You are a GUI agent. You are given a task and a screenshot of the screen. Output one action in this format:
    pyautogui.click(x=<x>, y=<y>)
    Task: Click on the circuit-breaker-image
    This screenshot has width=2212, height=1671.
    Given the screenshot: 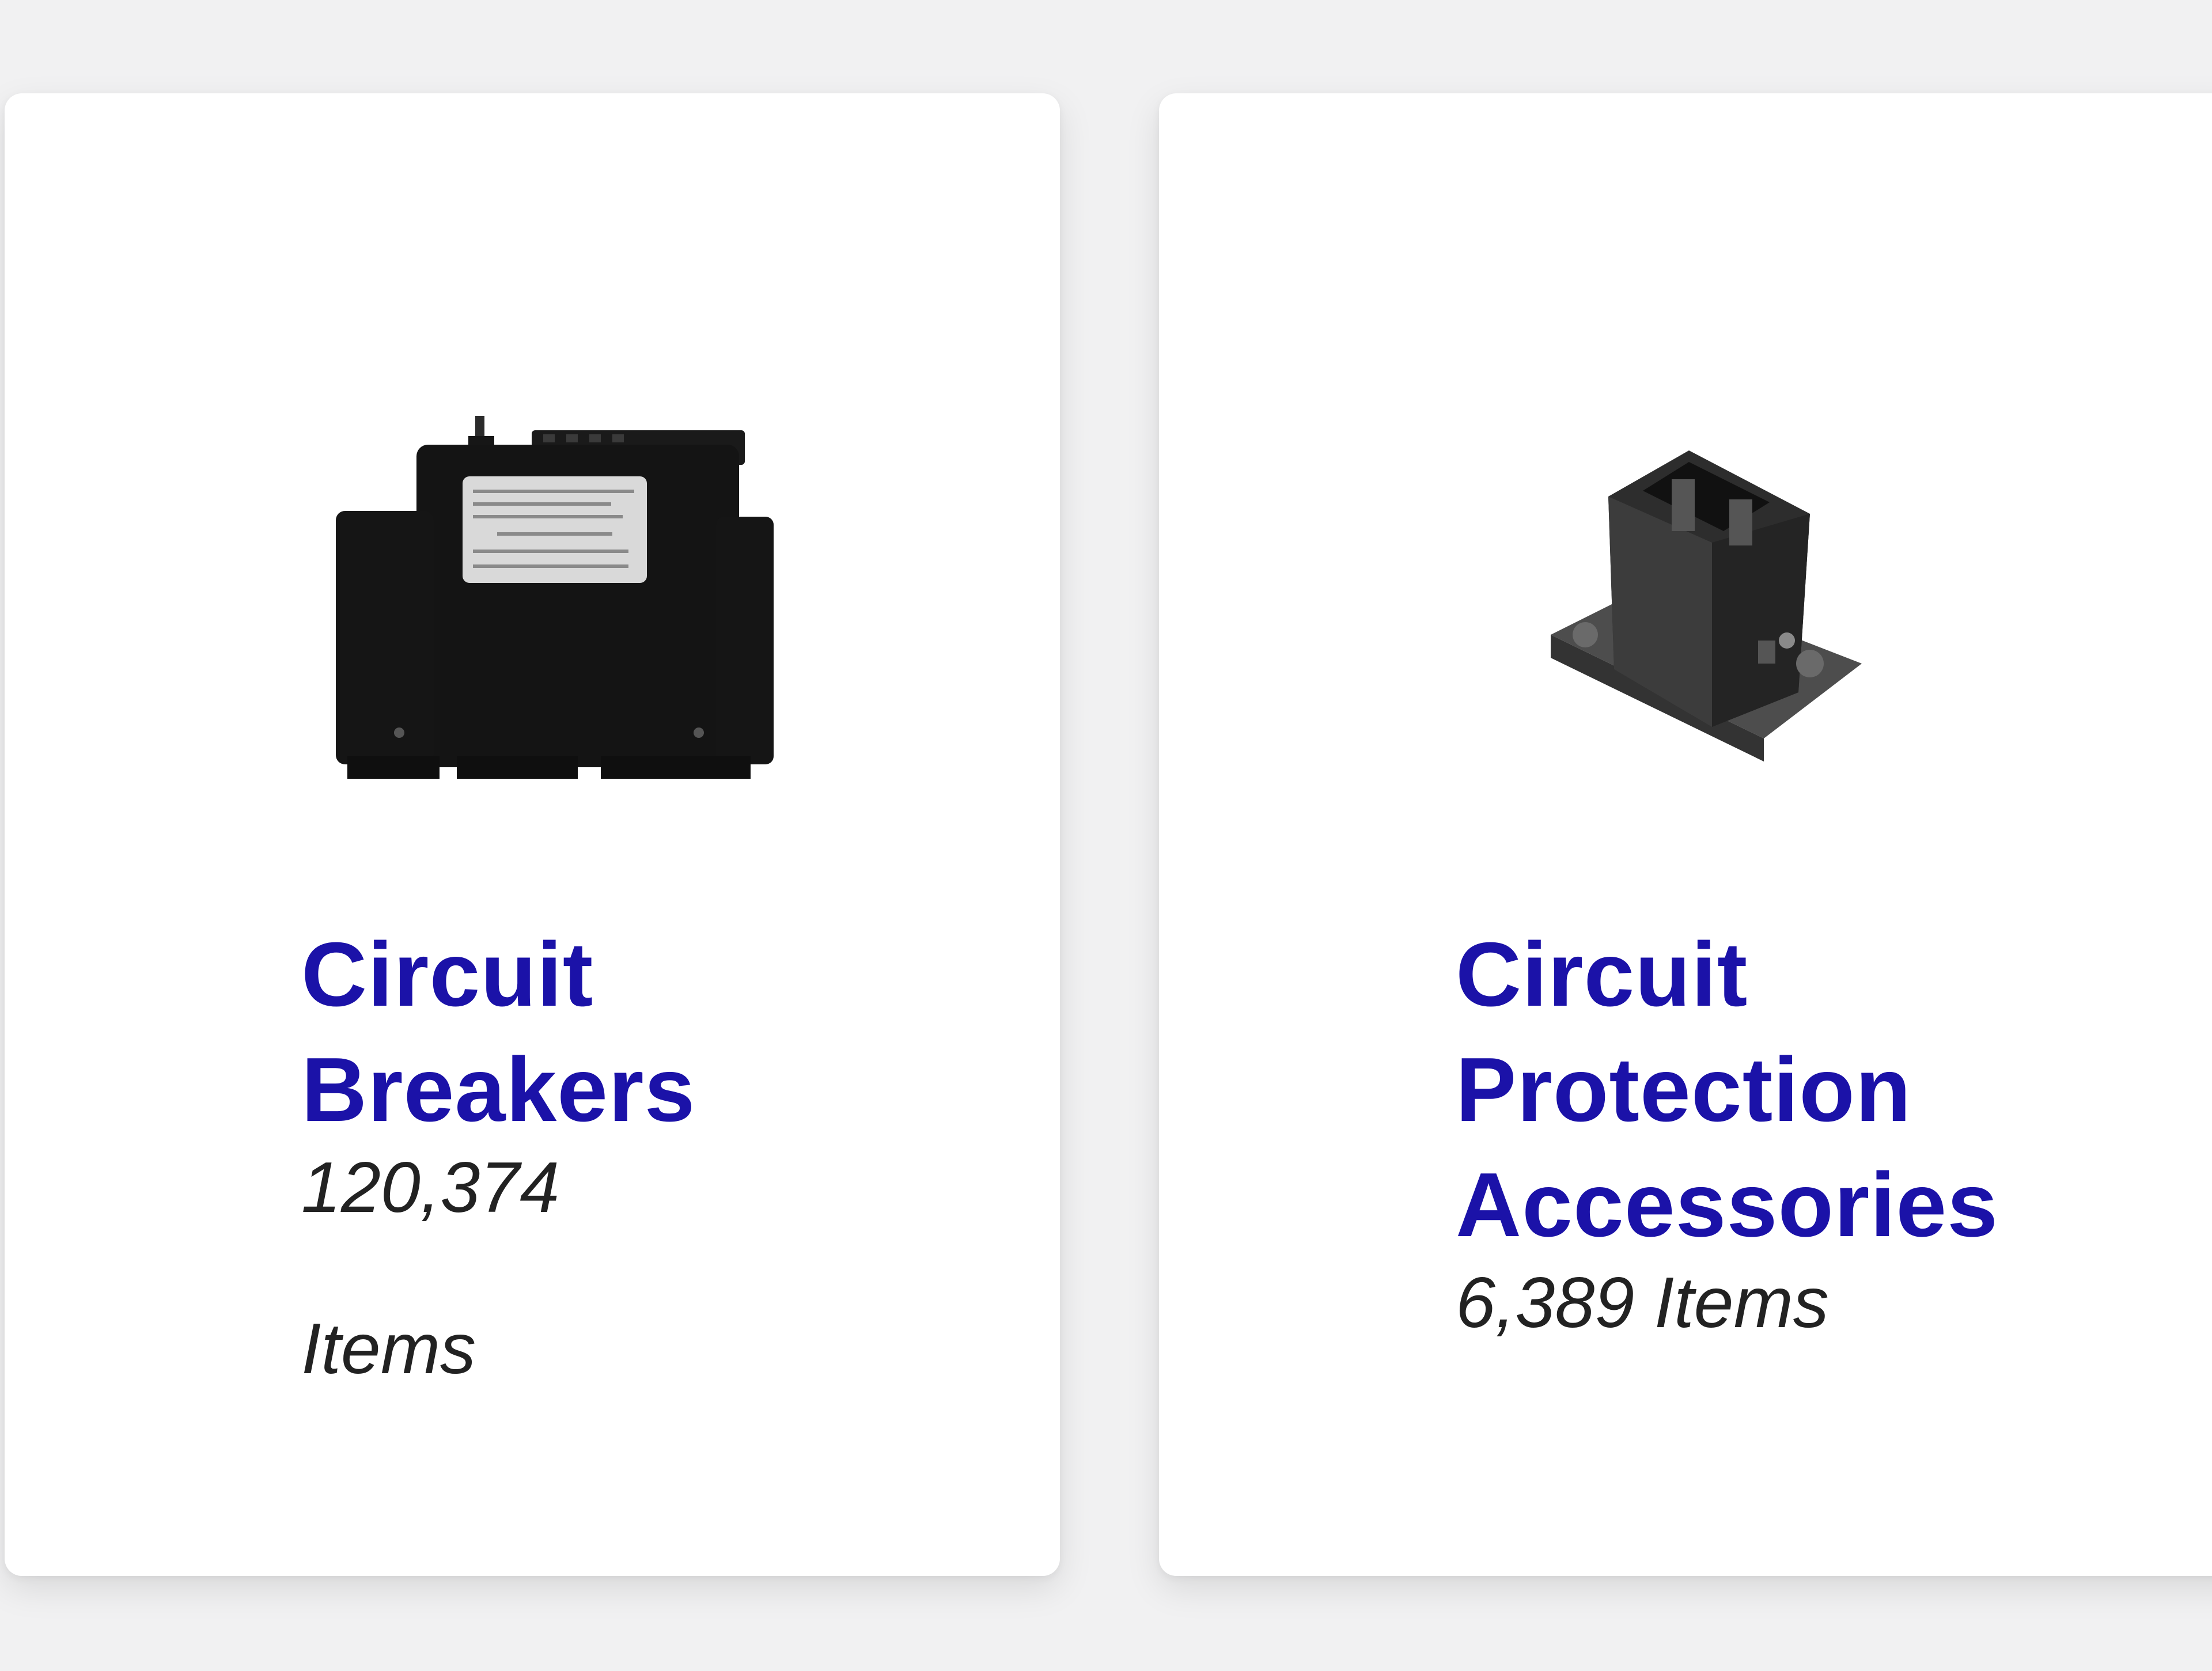 What is the action you would take?
    pyautogui.click(x=551, y=594)
    